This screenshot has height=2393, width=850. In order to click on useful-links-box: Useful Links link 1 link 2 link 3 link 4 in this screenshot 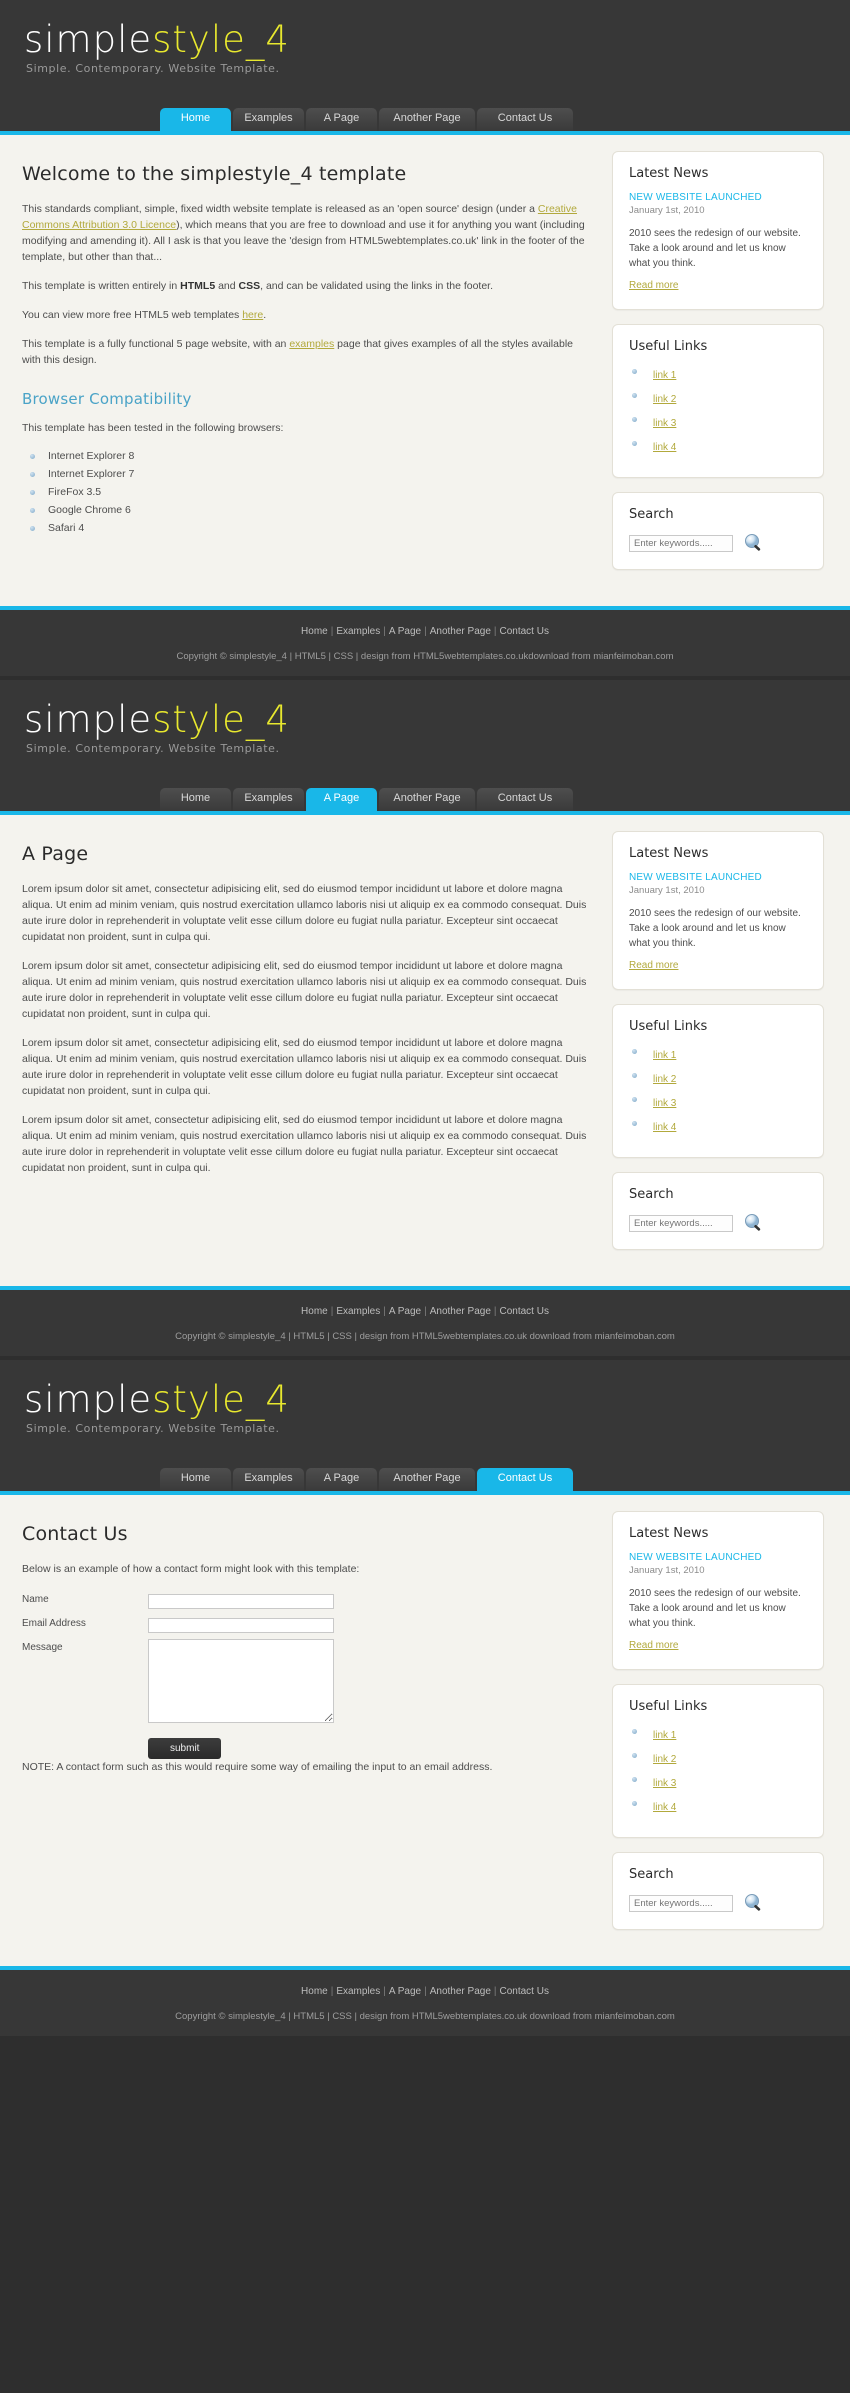, I will do `click(718, 401)`.